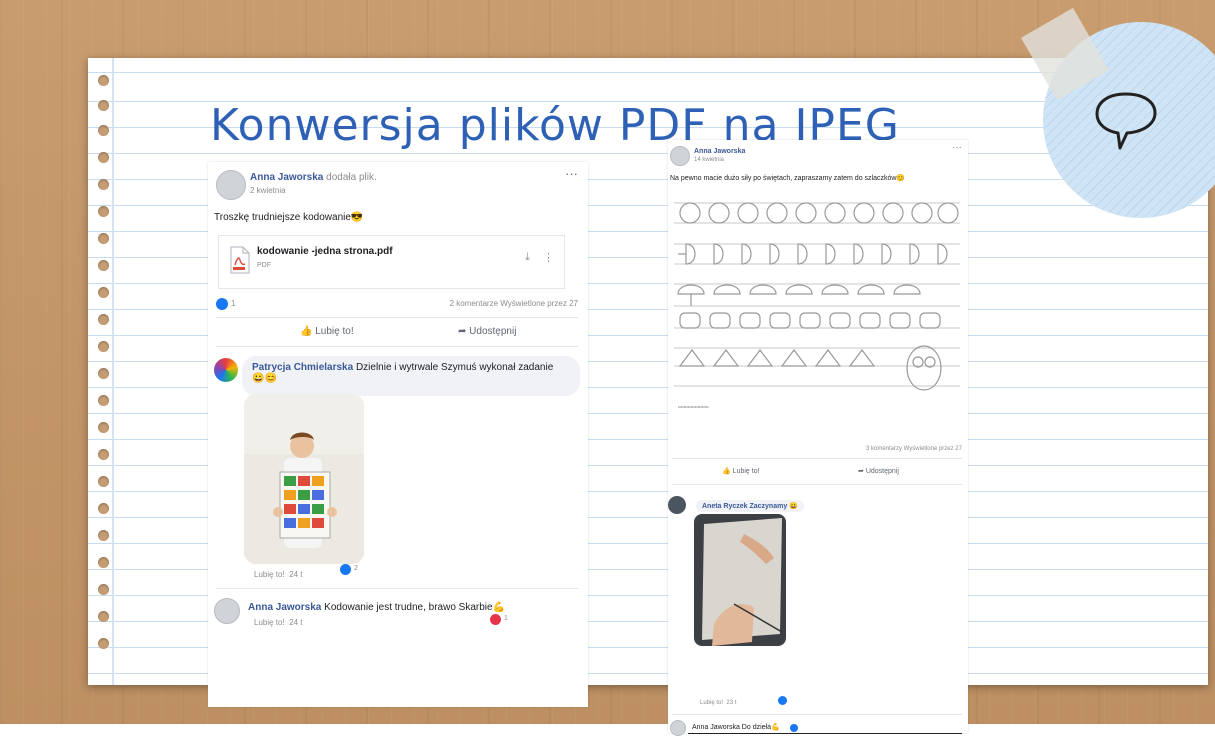  What do you see at coordinates (240, 260) in the screenshot?
I see `pdf-file-icon` at bounding box center [240, 260].